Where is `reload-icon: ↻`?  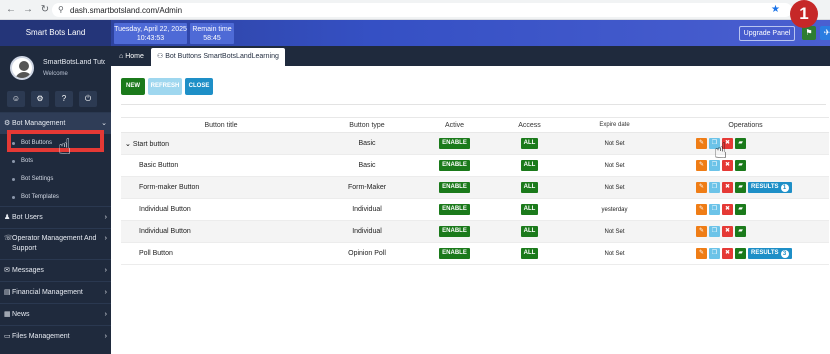 reload-icon: ↻ is located at coordinates (45, 10).